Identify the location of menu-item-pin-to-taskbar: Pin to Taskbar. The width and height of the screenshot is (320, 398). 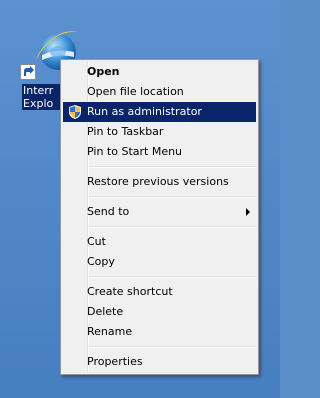
(159, 132).